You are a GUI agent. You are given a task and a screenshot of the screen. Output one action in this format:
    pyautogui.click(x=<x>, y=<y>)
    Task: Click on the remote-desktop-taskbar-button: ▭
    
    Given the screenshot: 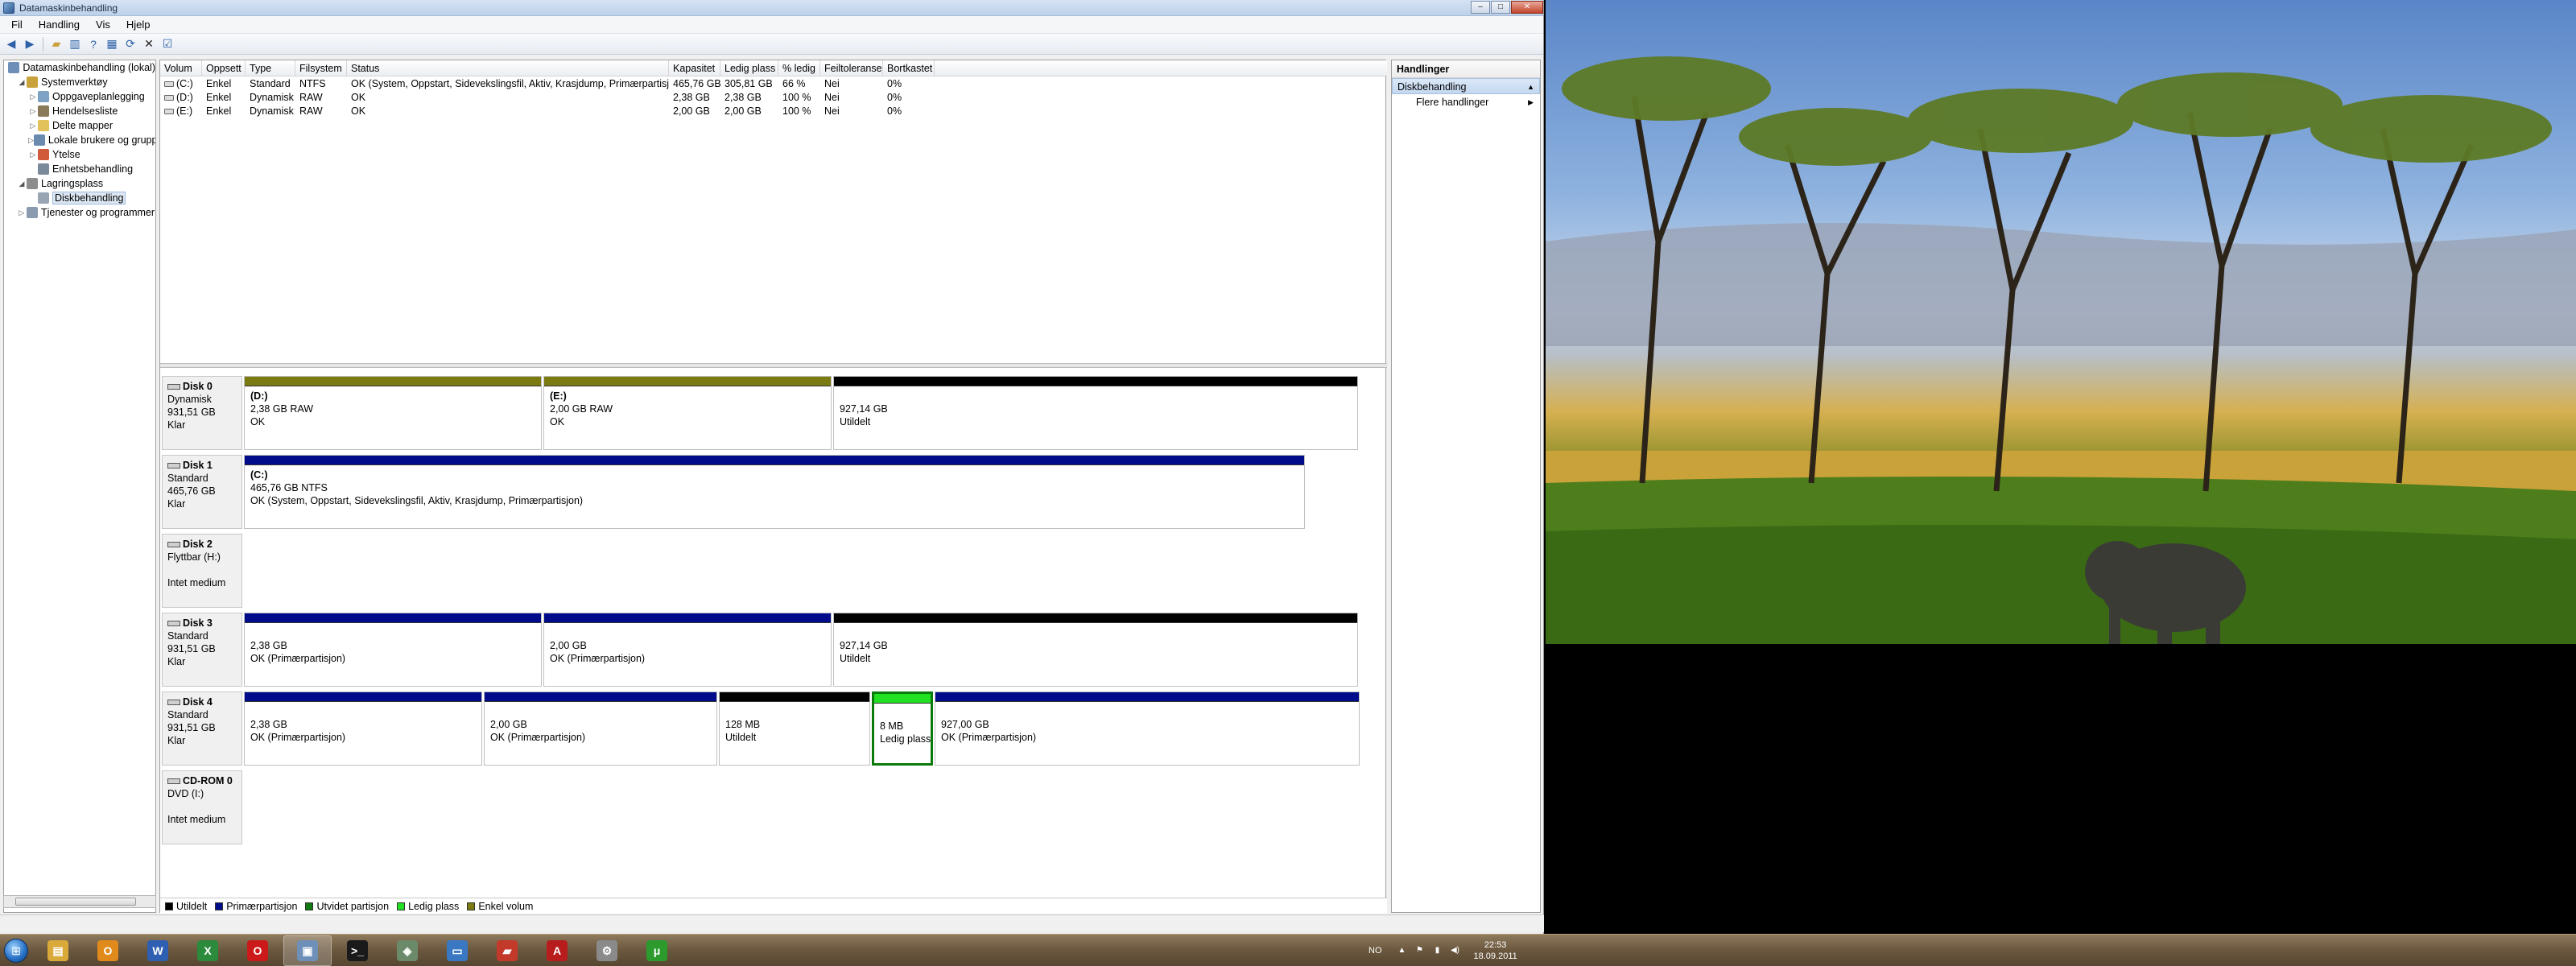 What is the action you would take?
    pyautogui.click(x=457, y=950)
    